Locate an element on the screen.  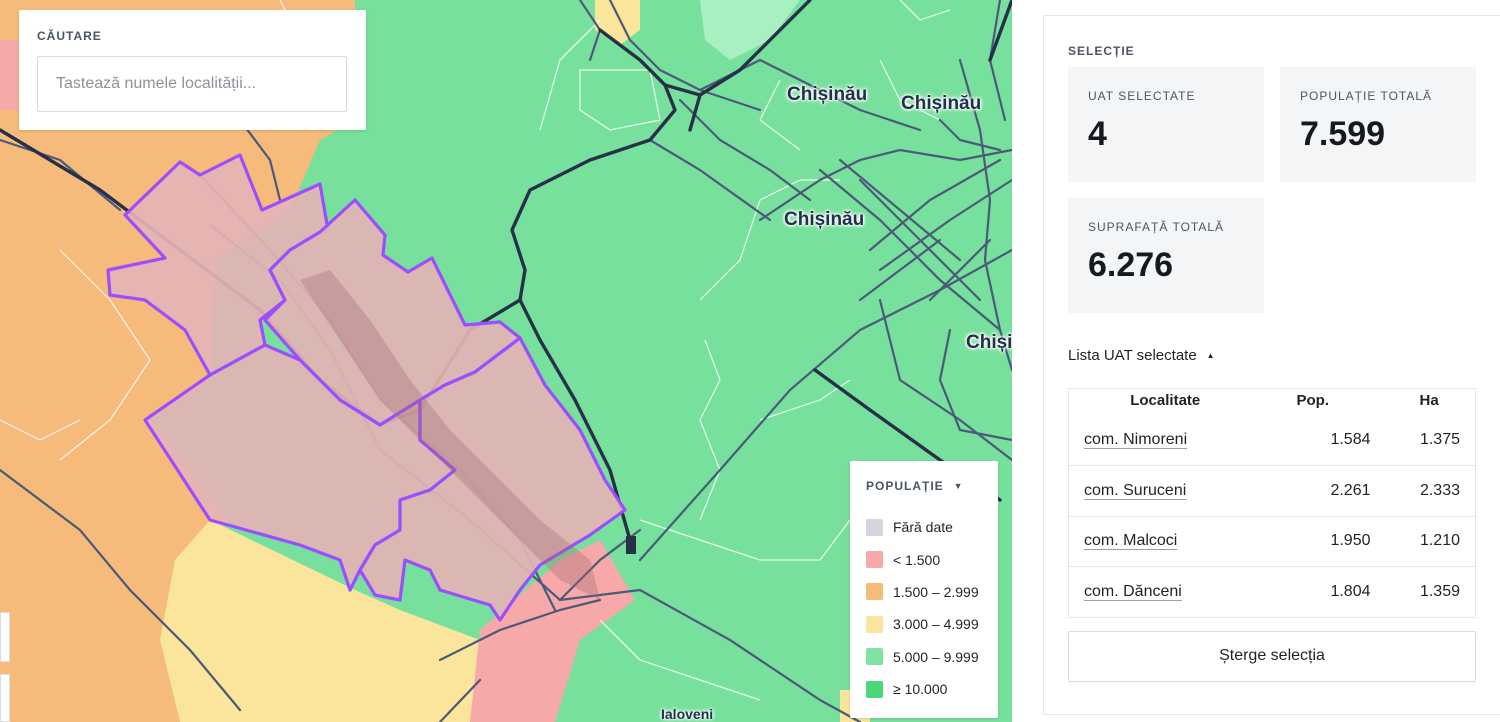
uat-link: com. Suruceni is located at coordinates (1135, 490).